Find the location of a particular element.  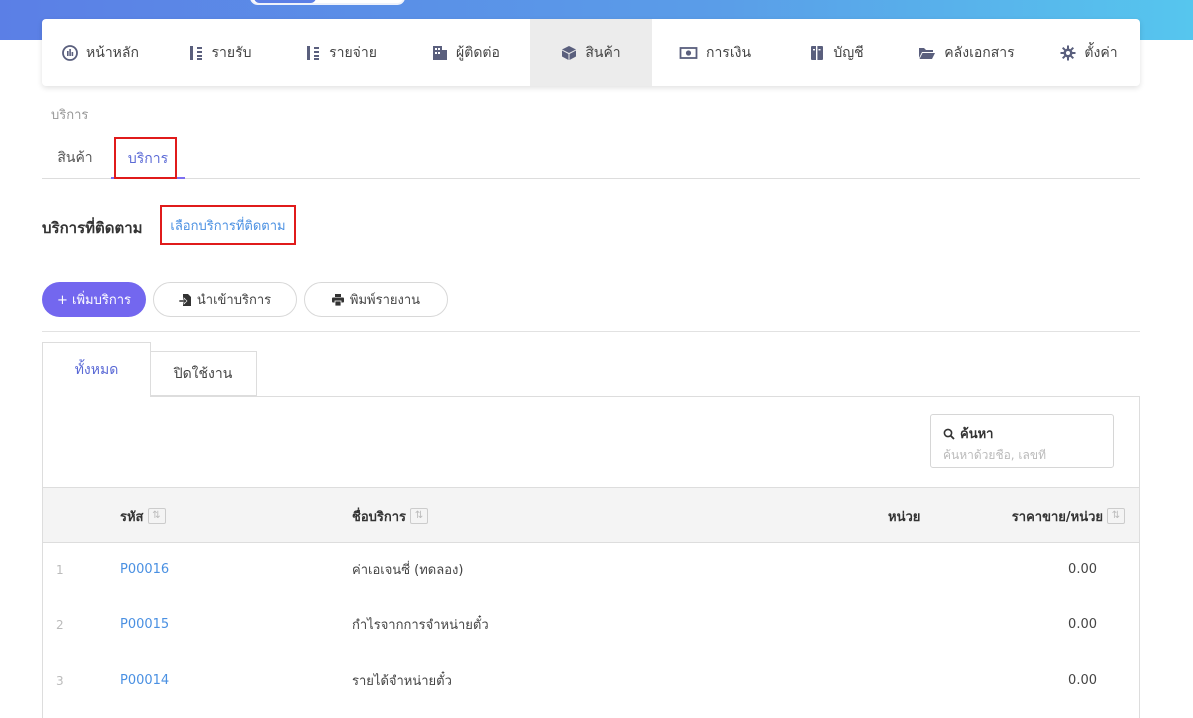

nav-item-income: รายรับ is located at coordinates (219, 52).